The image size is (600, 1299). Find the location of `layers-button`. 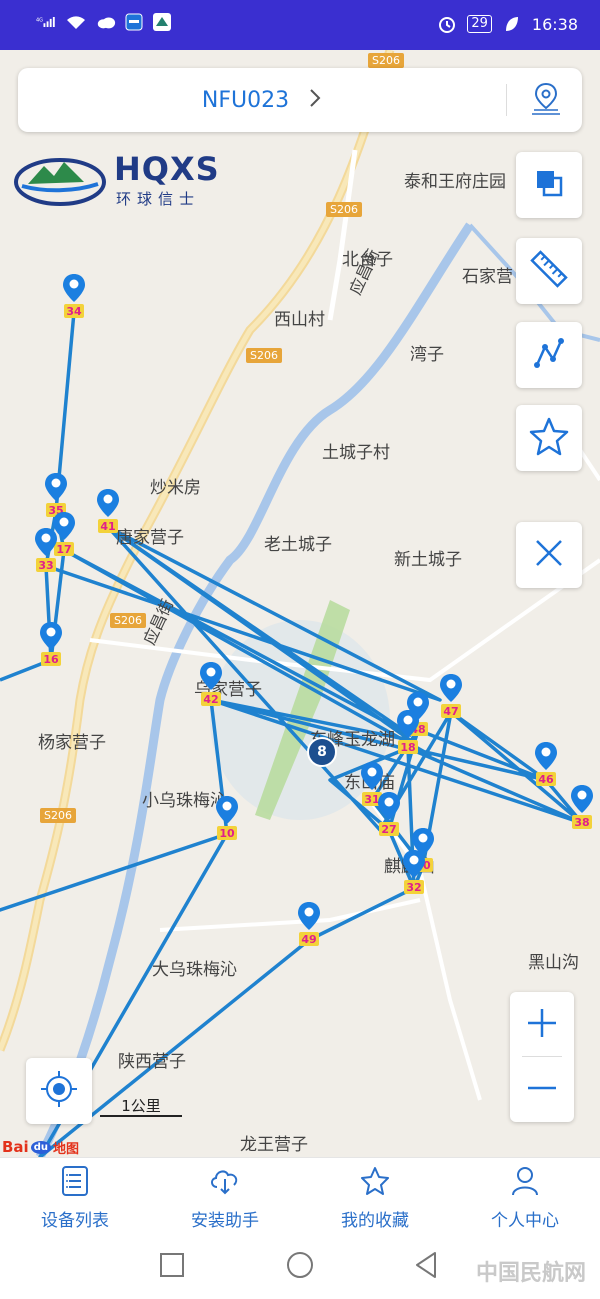

layers-button is located at coordinates (549, 185).